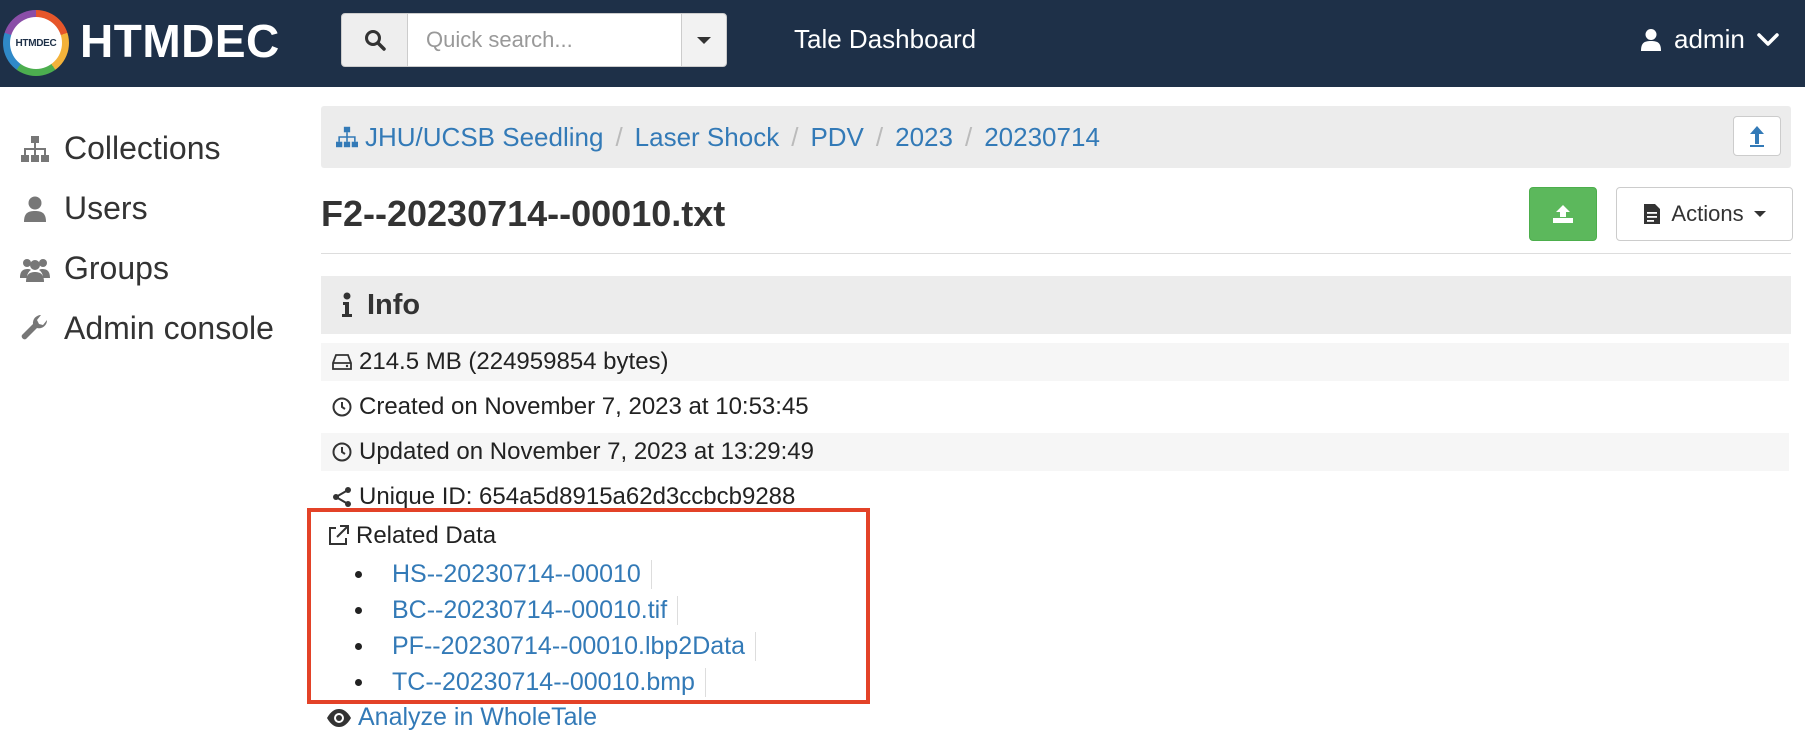  What do you see at coordinates (514, 361) in the screenshot?
I see `file-size: 214.5 MB (224959854 bytes)` at bounding box center [514, 361].